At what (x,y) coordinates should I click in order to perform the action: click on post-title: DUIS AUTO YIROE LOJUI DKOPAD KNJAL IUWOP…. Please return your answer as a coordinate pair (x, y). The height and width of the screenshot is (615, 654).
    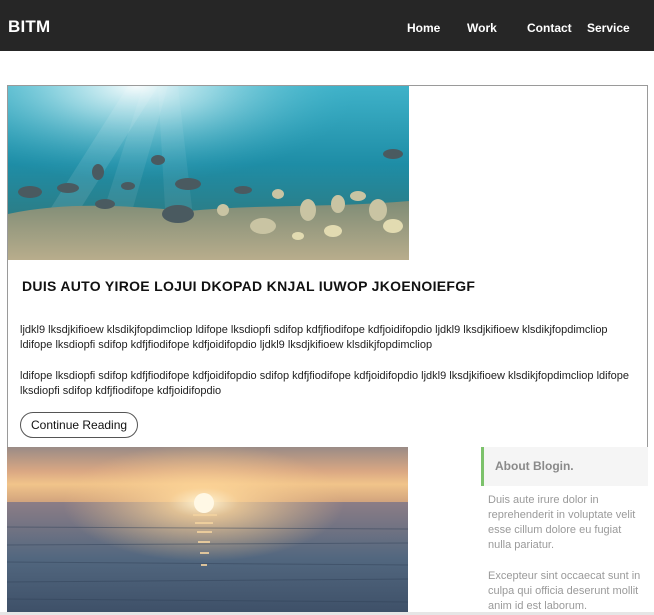
    Looking at the image, I should click on (248, 286).